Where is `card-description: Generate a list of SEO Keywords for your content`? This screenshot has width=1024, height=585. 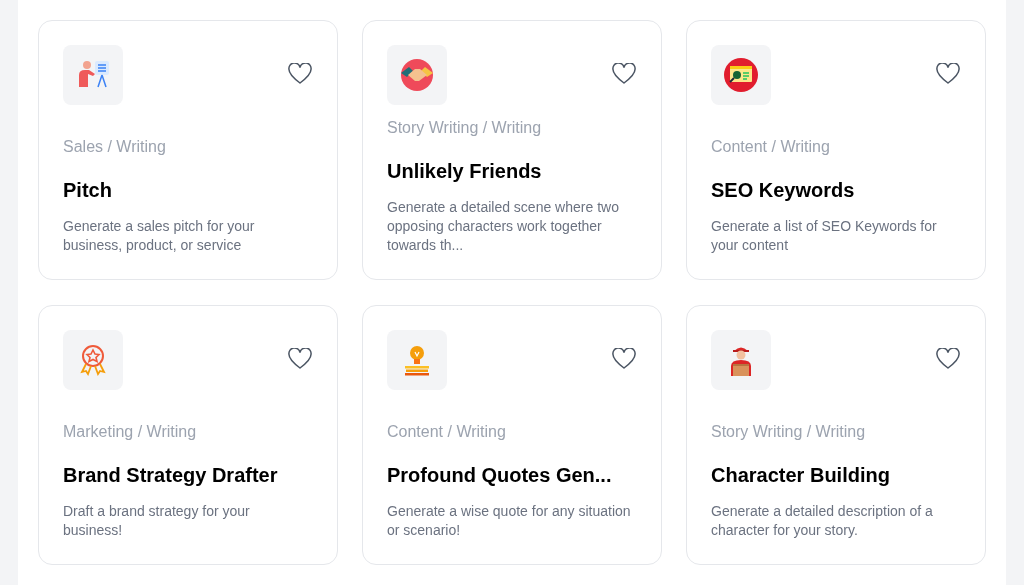
card-description: Generate a list of SEO Keywords for your content is located at coordinates (824, 236).